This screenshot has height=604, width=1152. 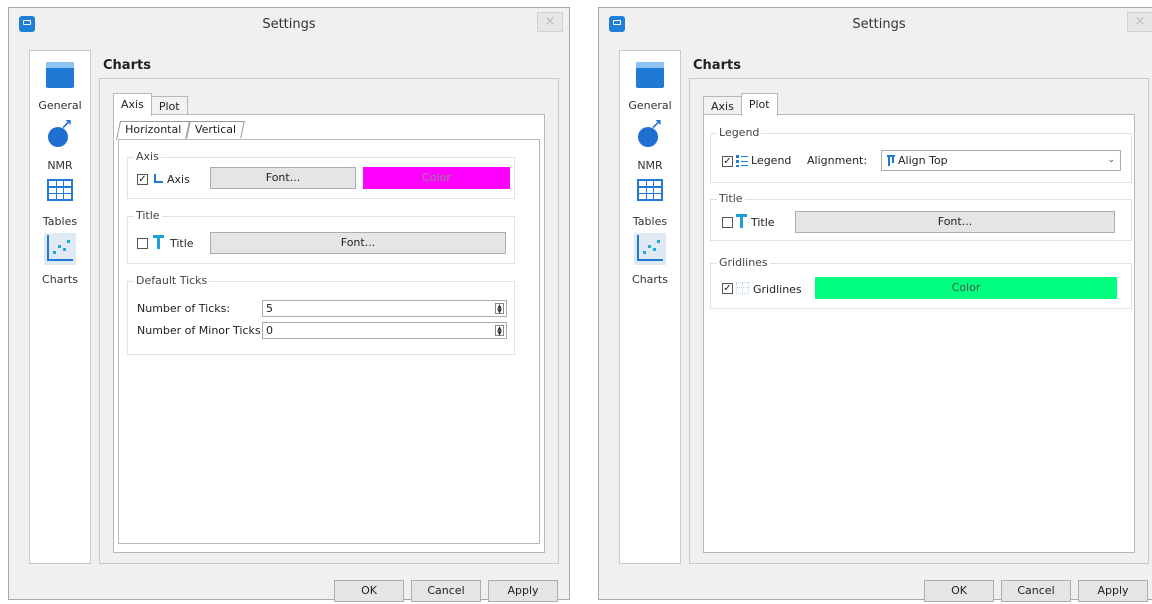 I want to click on sidebar-item-label: General, so click(x=650, y=105).